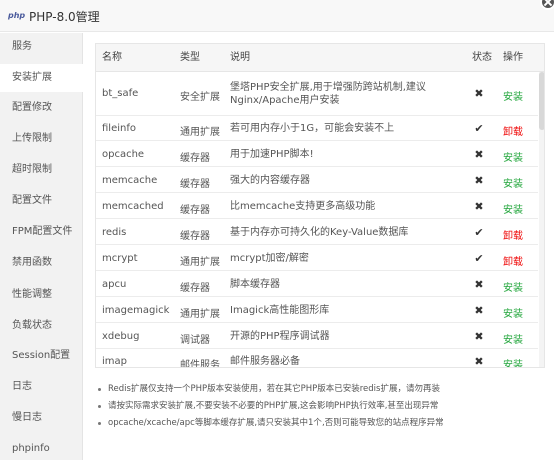  I want to click on sidebar-item-slow-log: 慢日志, so click(41, 418).